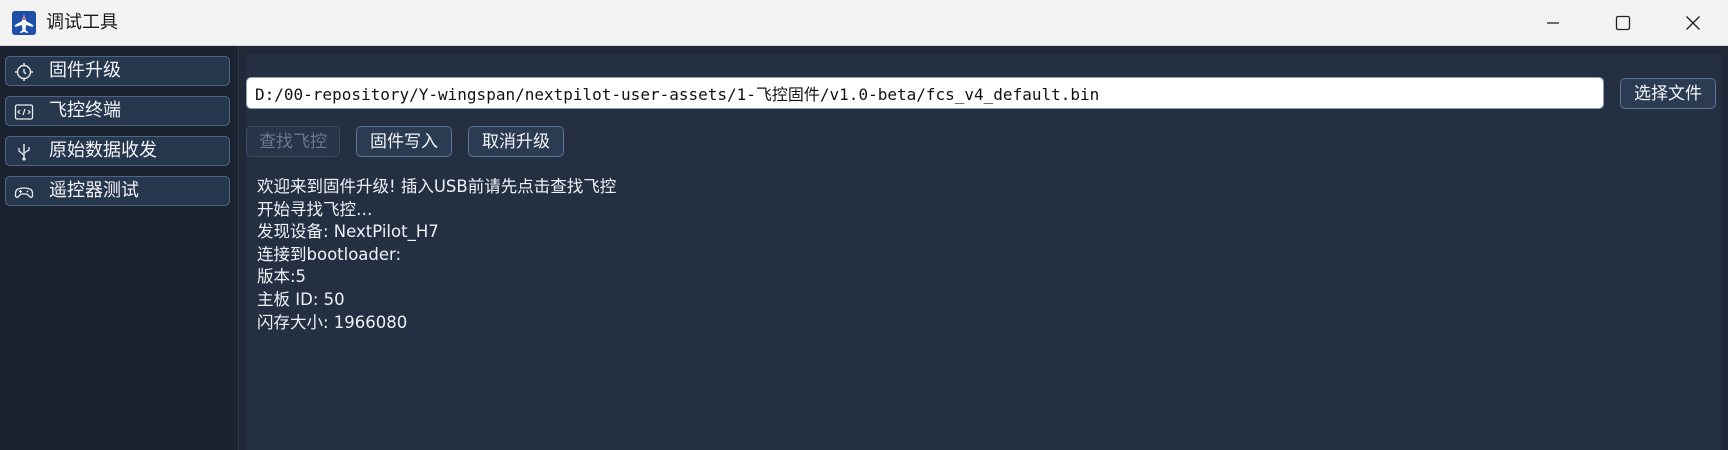 Image resolution: width=1728 pixels, height=450 pixels. I want to click on usb-icon, so click(24, 152).